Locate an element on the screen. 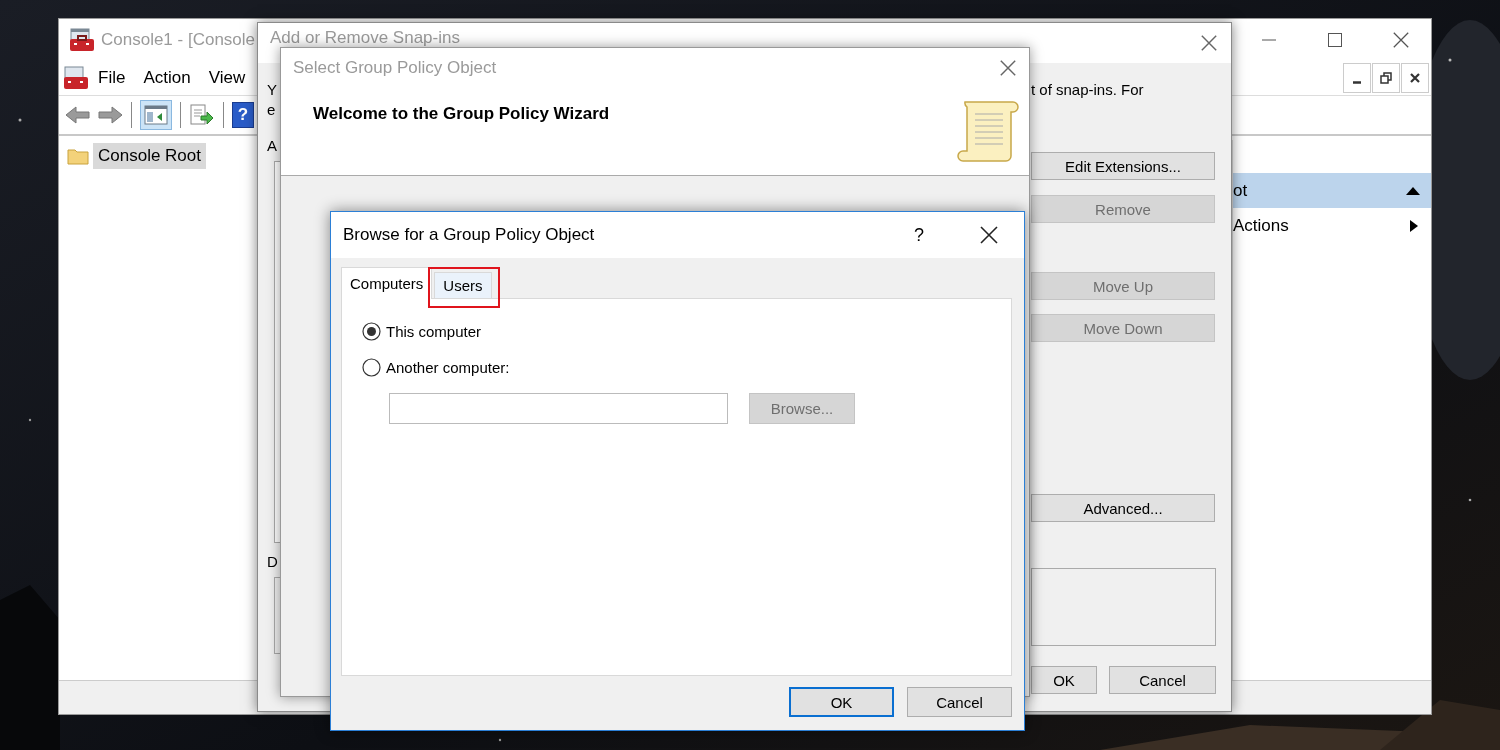  close-icon is located at coordinates (1415, 78).